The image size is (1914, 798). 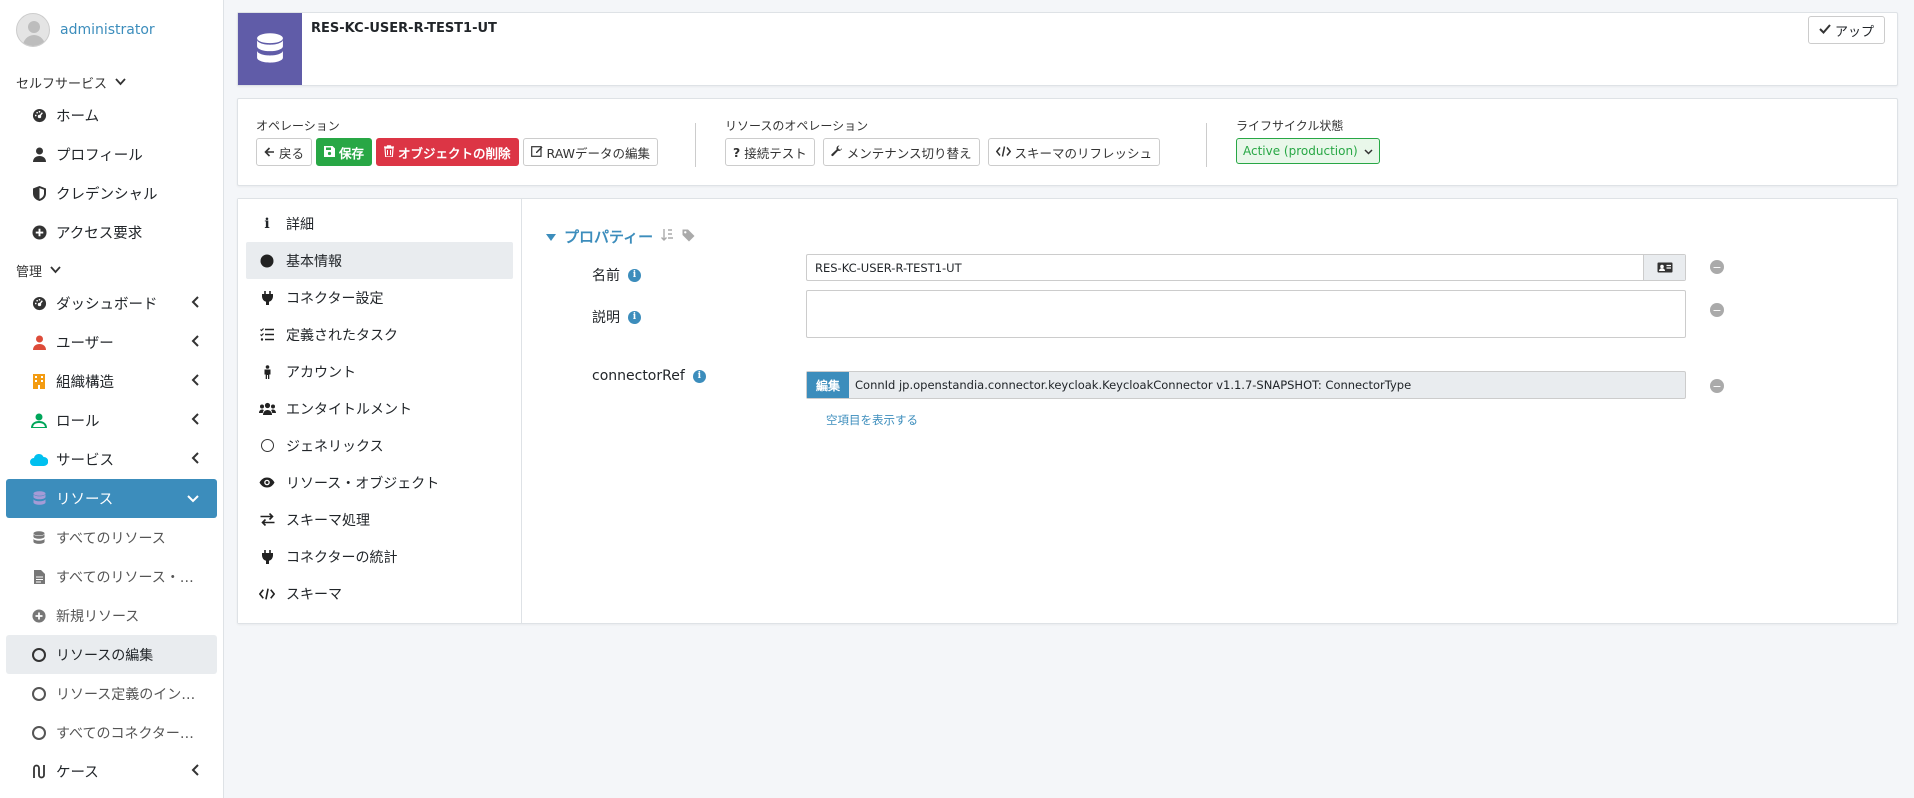 What do you see at coordinates (379, 556) in the screenshot?
I see `tab-connector-stats: コネクターの統計` at bounding box center [379, 556].